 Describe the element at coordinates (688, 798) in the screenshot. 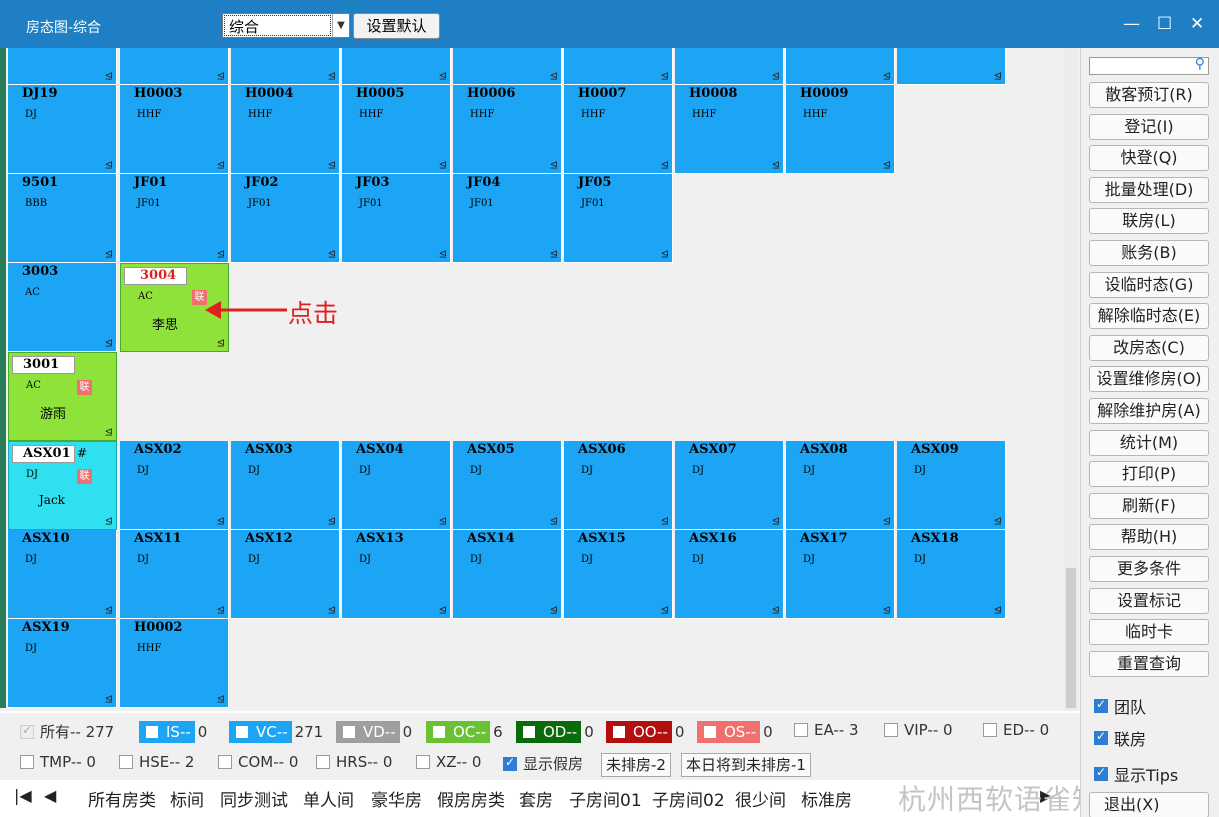

I see `tab-room-type: 子房间02` at that location.